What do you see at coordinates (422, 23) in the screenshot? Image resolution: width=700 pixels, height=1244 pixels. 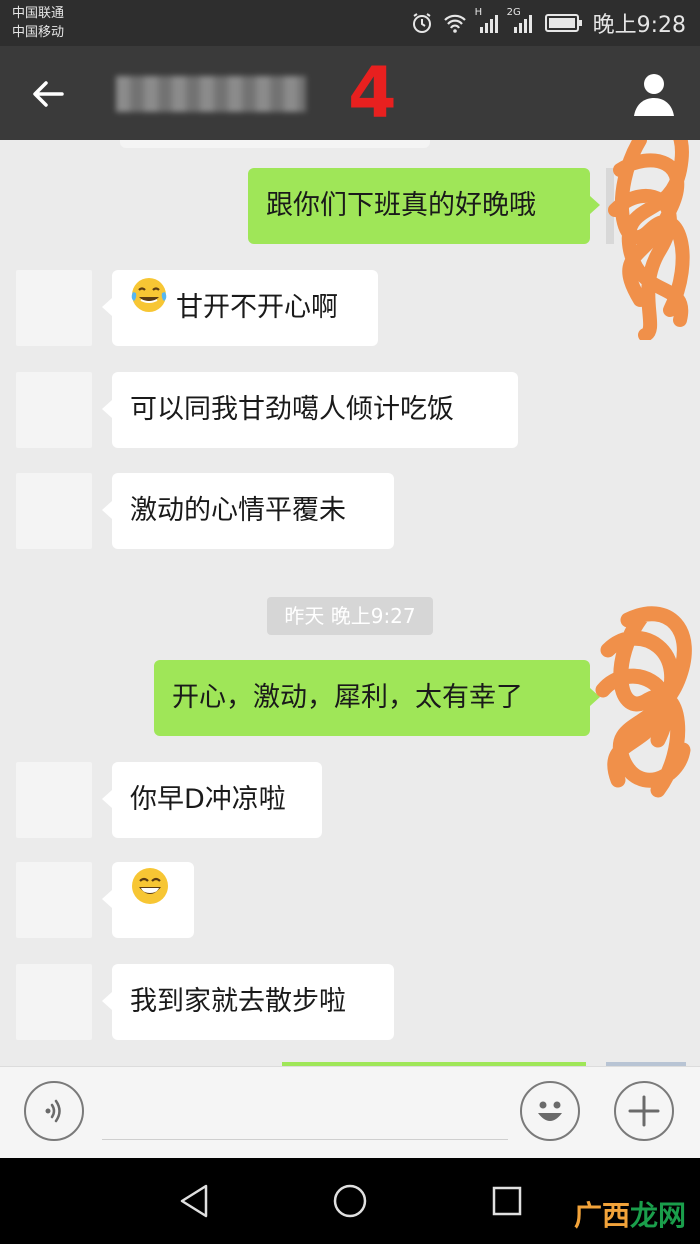 I see `alarm-icon` at bounding box center [422, 23].